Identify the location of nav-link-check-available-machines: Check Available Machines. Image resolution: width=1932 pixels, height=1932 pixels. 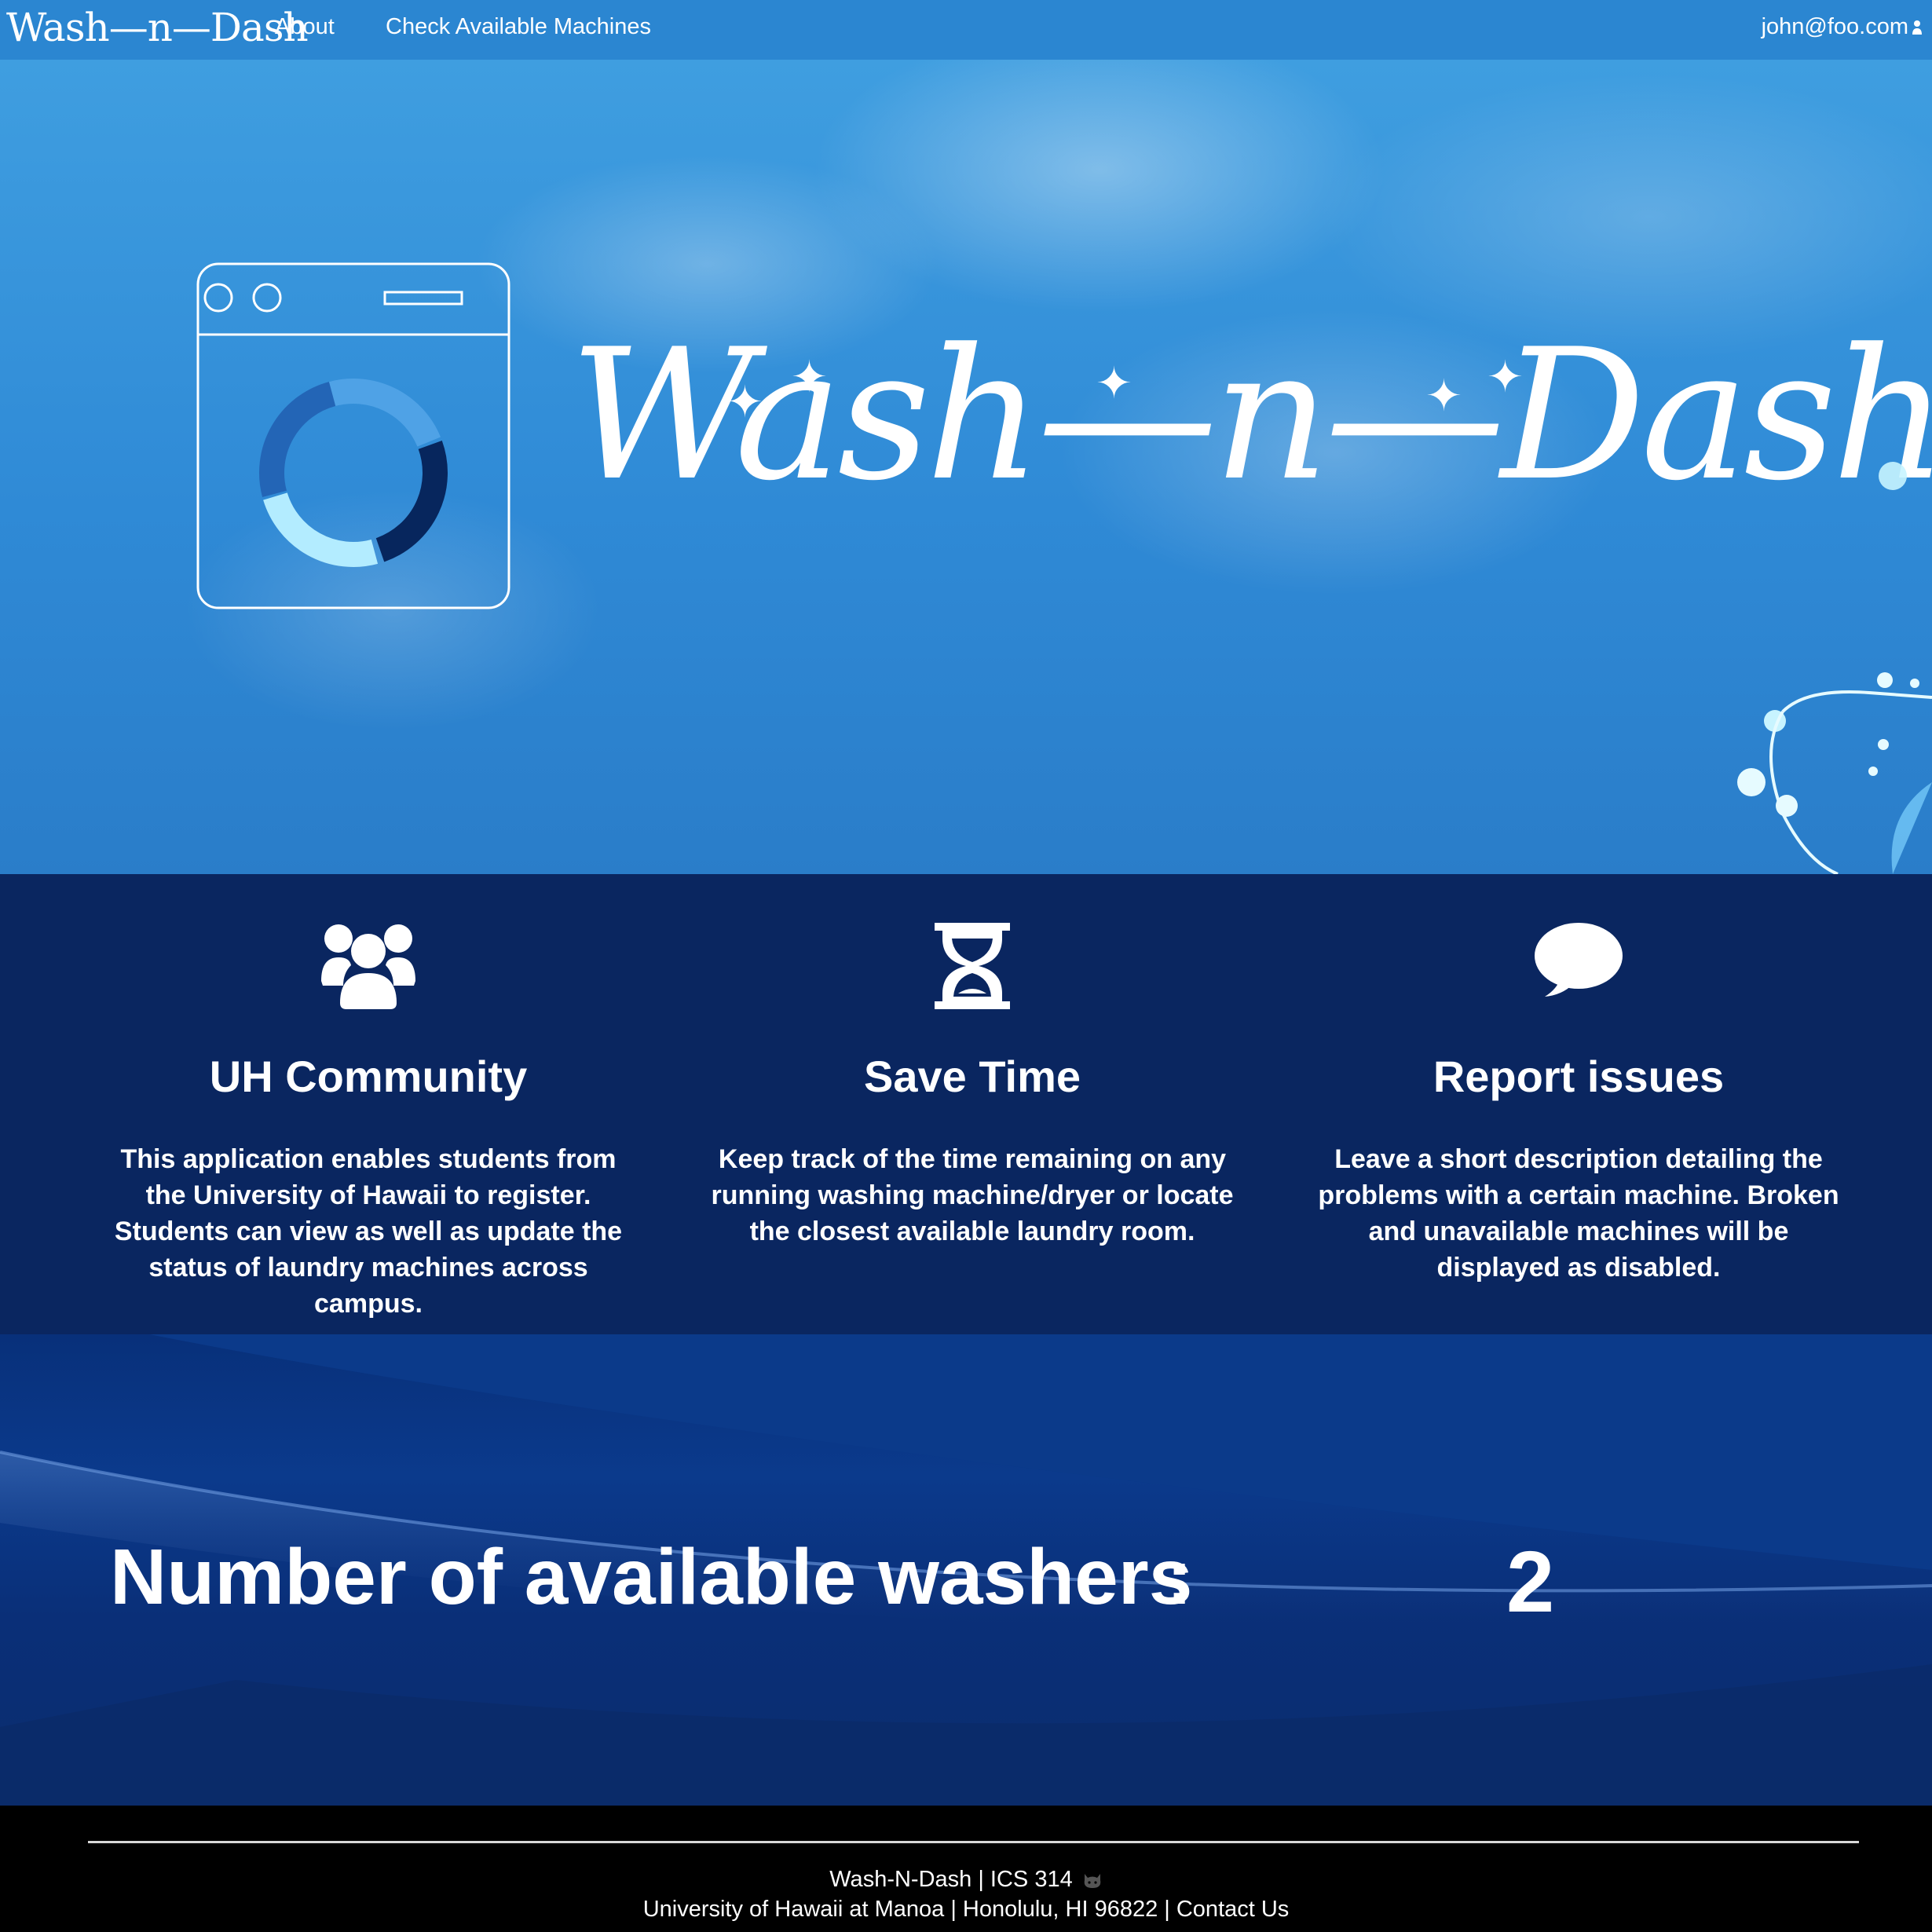
(518, 27).